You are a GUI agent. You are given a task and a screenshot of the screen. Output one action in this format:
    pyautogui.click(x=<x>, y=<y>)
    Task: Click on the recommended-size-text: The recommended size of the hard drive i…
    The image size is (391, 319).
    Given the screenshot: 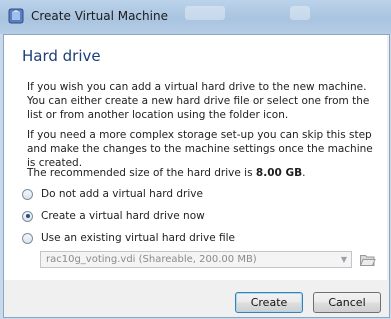 What is the action you would take?
    pyautogui.click(x=202, y=173)
    